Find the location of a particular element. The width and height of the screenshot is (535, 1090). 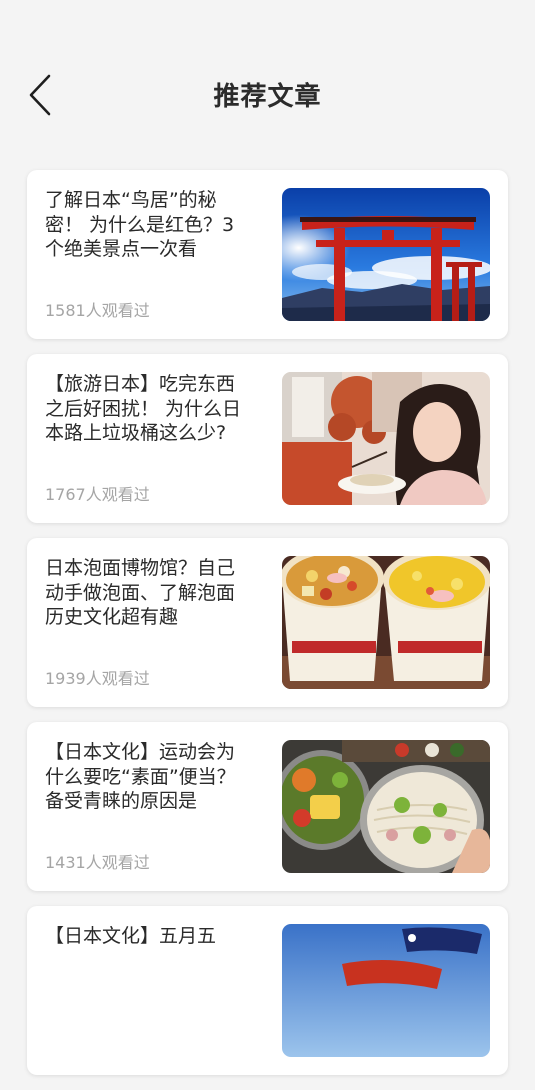

article-title: 【旅游日本】吃完东西之后好困扰！ 为什么日本路上垃圾桶这么少? is located at coordinates (143, 408).